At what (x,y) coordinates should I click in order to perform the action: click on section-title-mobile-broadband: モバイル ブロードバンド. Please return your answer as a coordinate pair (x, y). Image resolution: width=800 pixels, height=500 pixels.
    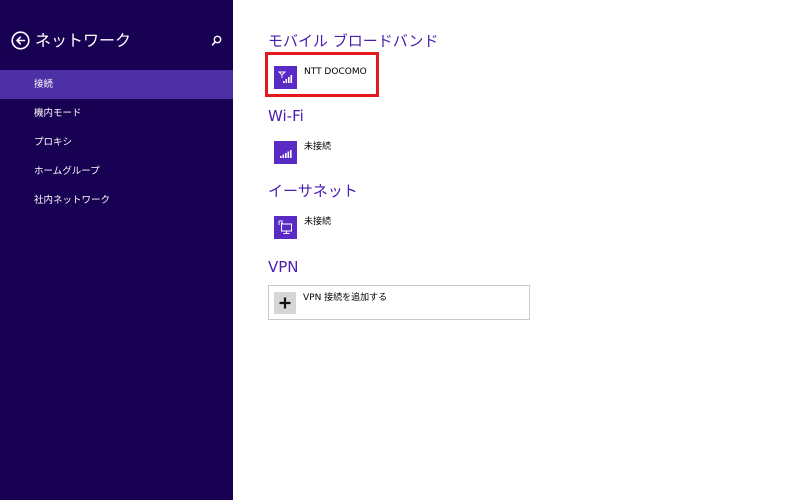
    Looking at the image, I should click on (353, 41).